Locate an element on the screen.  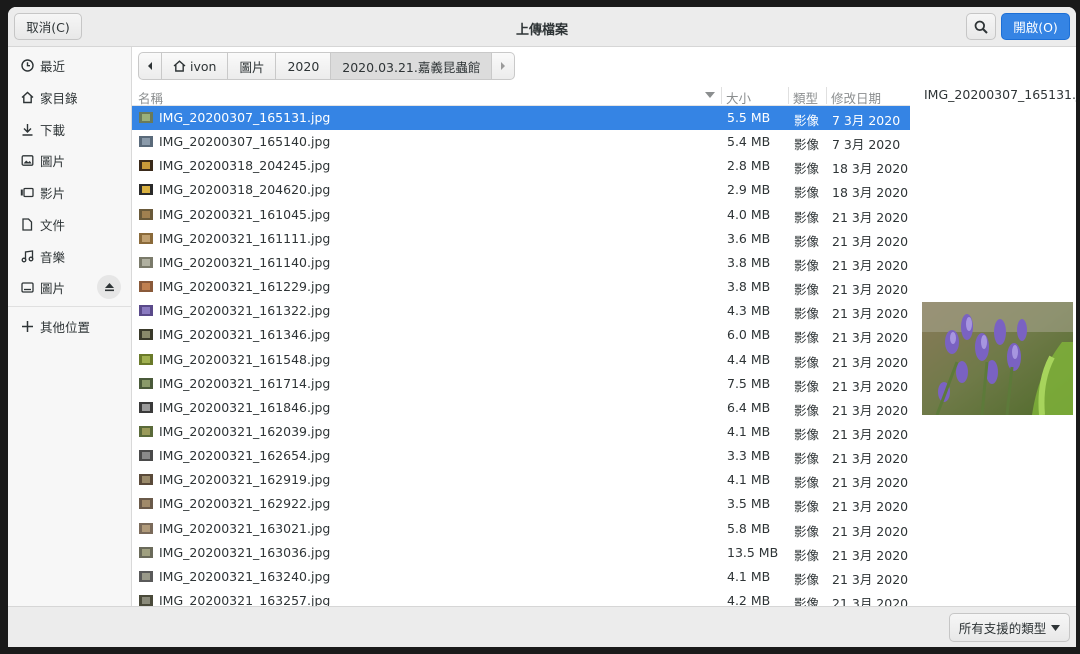
file-size: 3.6 MB is located at coordinates (749, 238).